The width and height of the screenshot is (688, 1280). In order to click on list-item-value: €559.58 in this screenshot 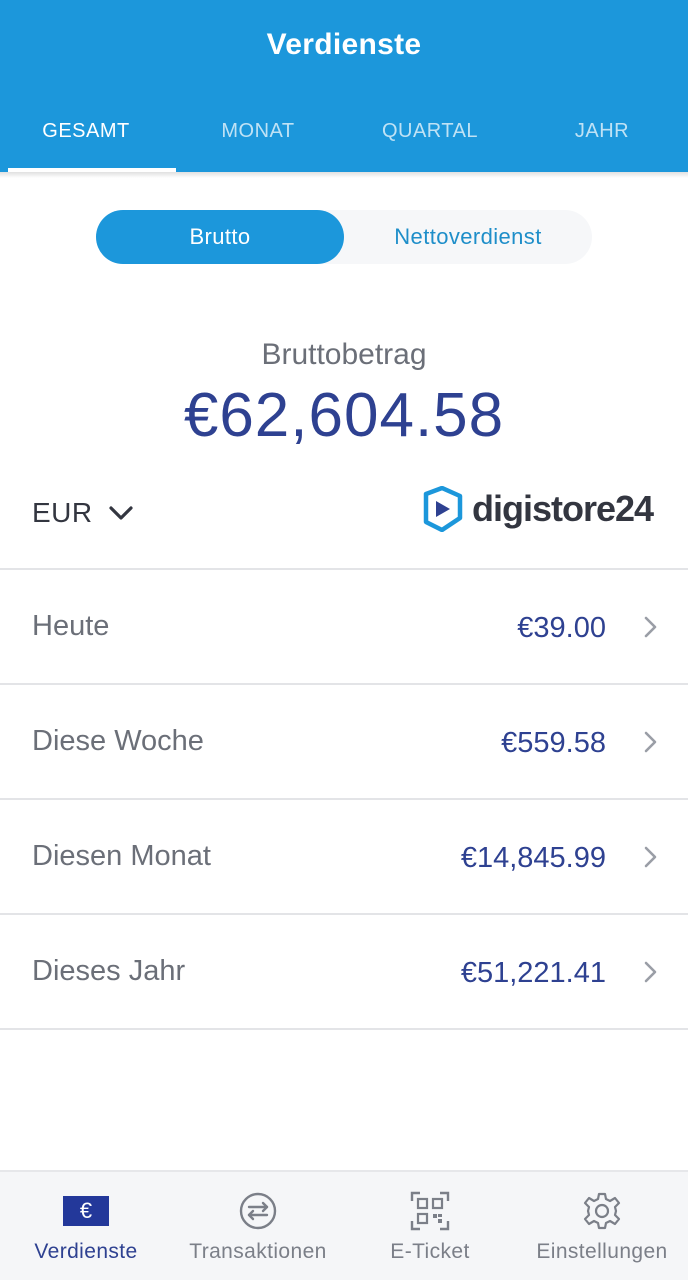, I will do `click(553, 743)`.